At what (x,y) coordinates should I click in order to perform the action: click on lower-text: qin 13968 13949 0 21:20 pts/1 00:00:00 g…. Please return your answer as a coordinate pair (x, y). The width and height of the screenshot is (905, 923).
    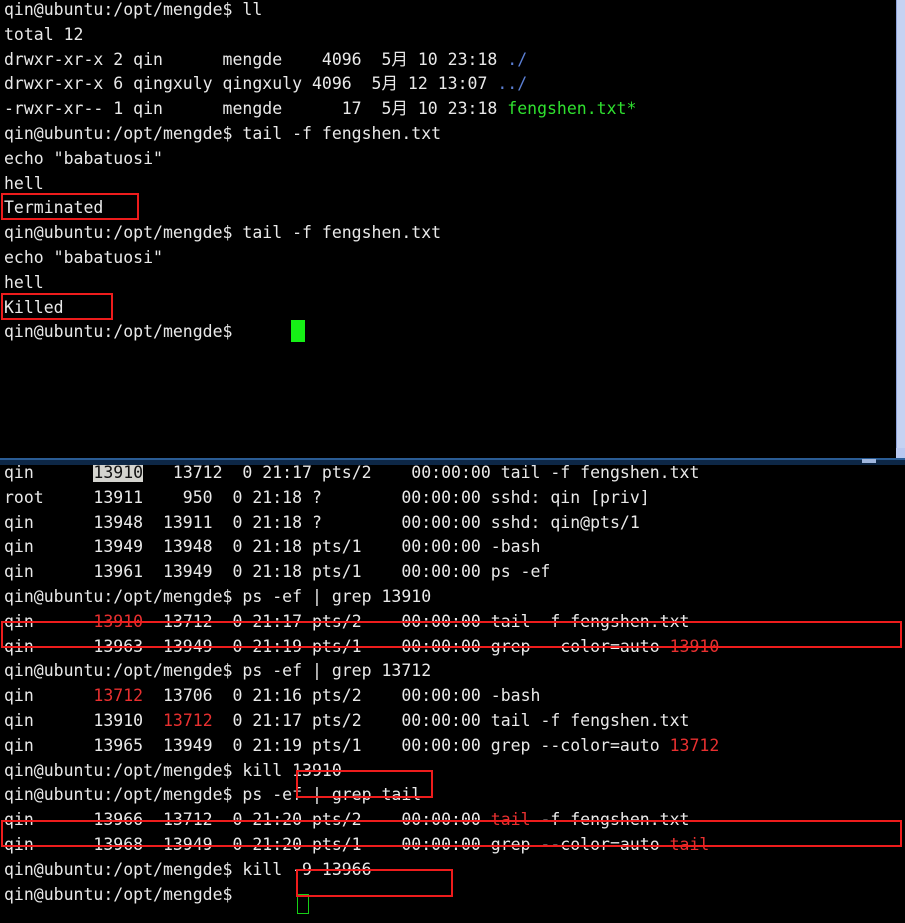
    Looking at the image, I should click on (337, 844).